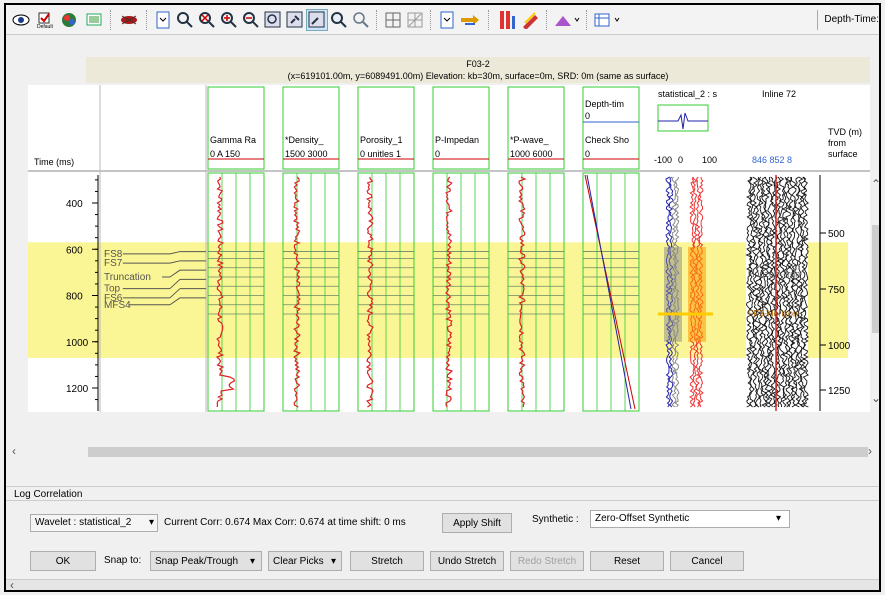 This screenshot has height=595, width=885. I want to click on wavelet-header: statistical_2 : s, so click(688, 94).